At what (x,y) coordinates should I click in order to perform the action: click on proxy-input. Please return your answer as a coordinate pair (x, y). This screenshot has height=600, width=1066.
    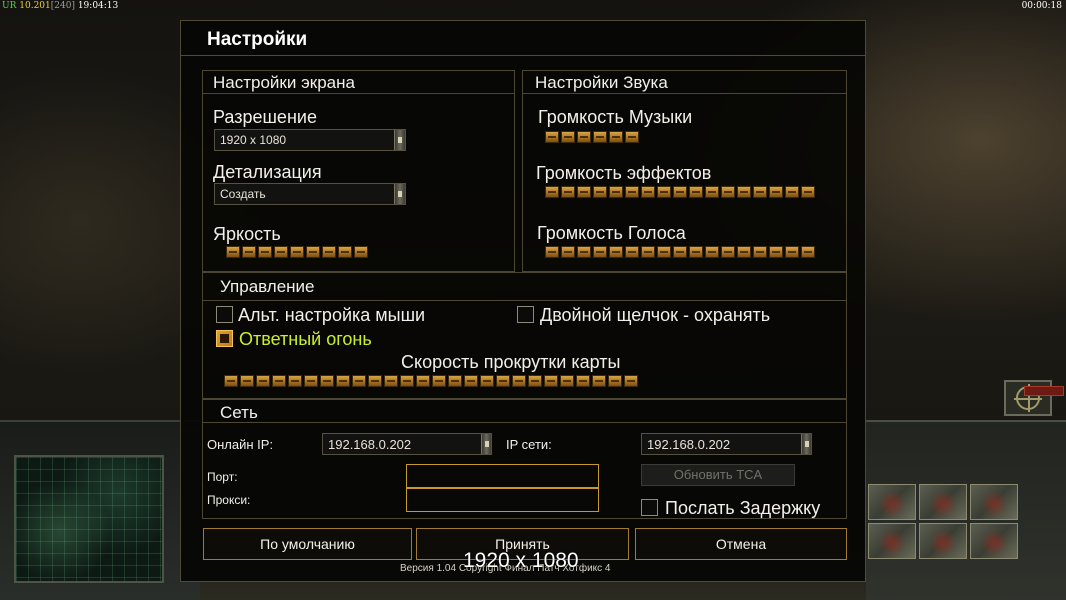
    Looking at the image, I should click on (502, 500).